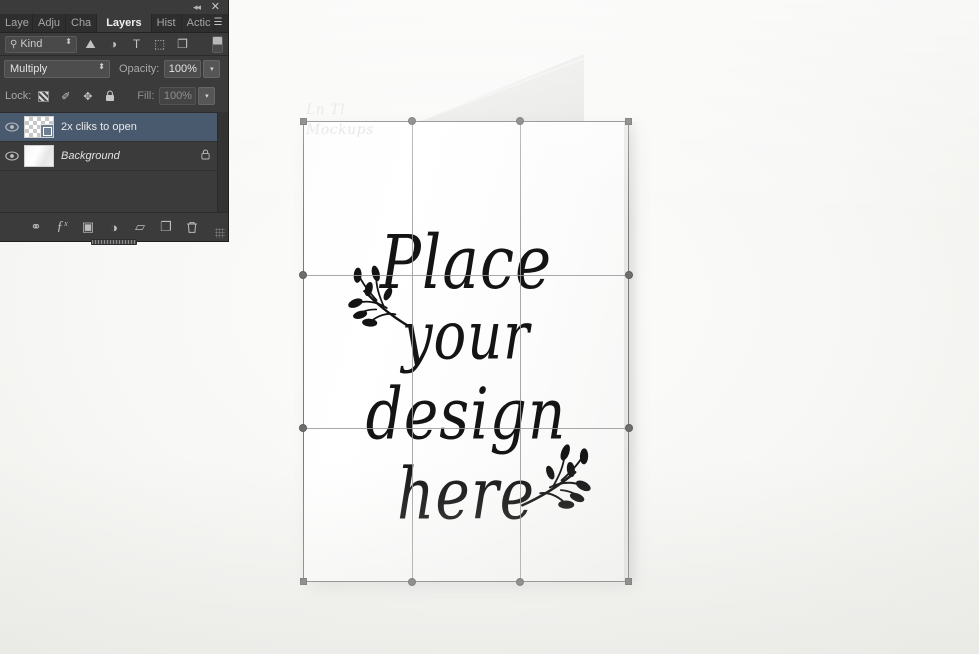  I want to click on panel-tab-strip: Laye Adju Cha Layers Hist Actic ☰, so click(114, 23).